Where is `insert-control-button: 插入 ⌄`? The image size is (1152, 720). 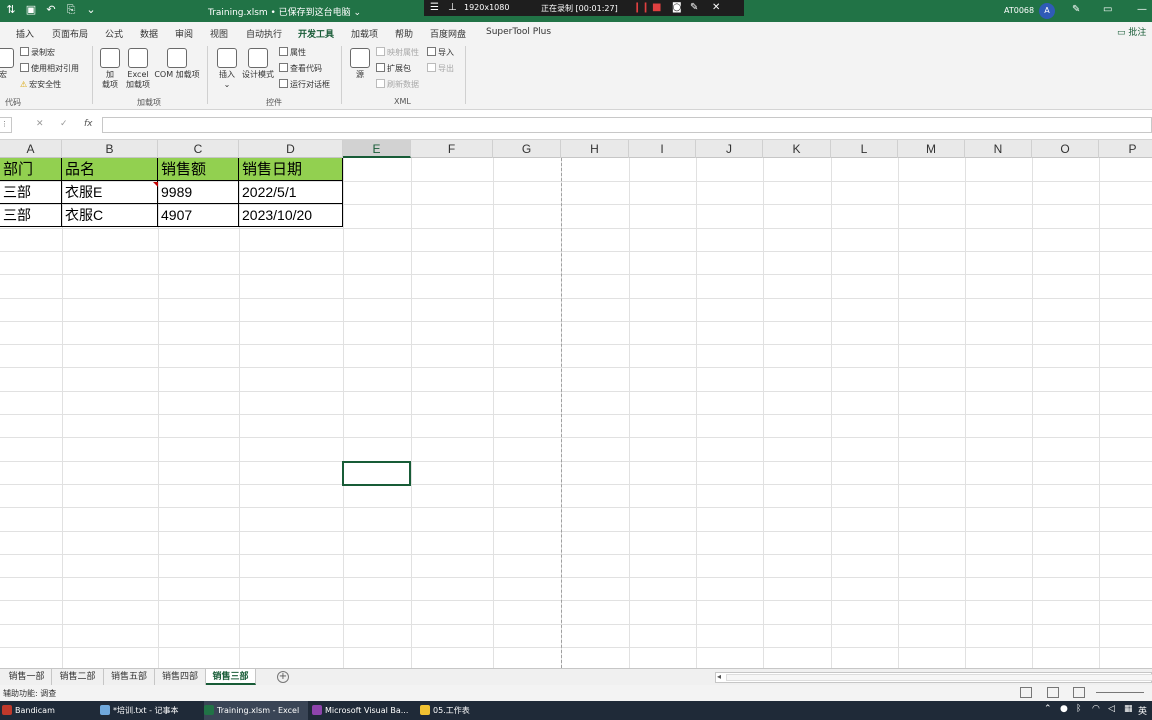
insert-control-button: 插入 ⌄ is located at coordinates (227, 69).